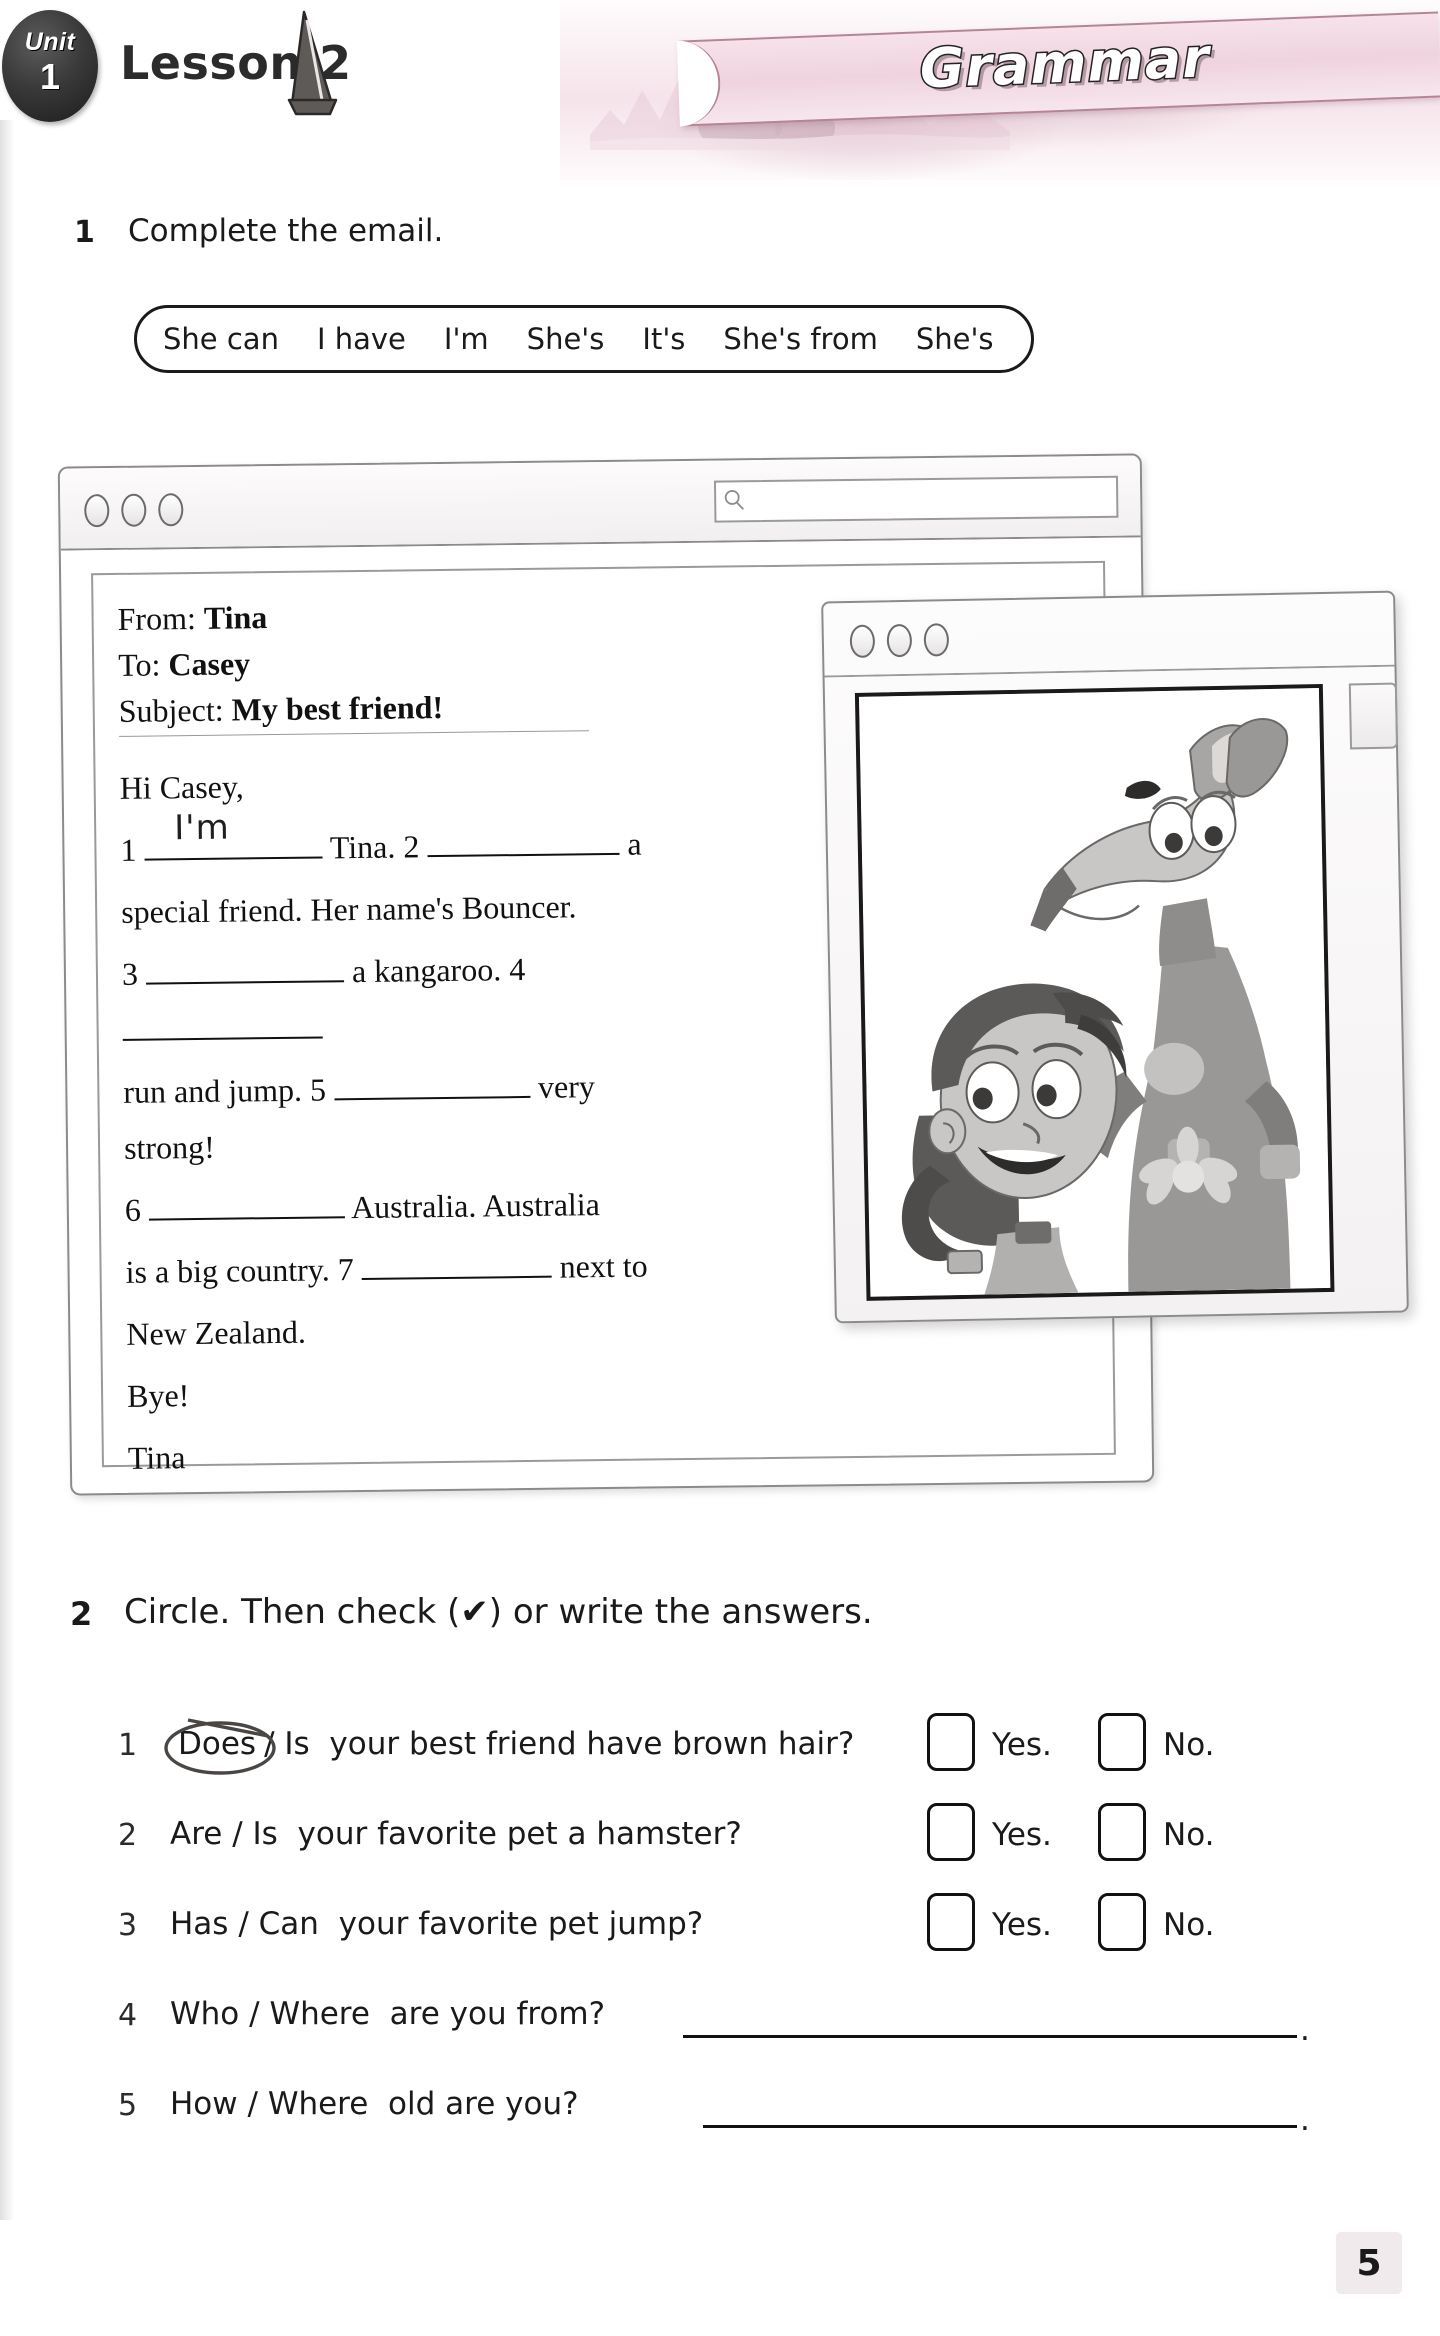 The height and width of the screenshot is (2336, 1440). What do you see at coordinates (281, 709) in the screenshot?
I see `email-field-subject: Subject: My best friend!` at bounding box center [281, 709].